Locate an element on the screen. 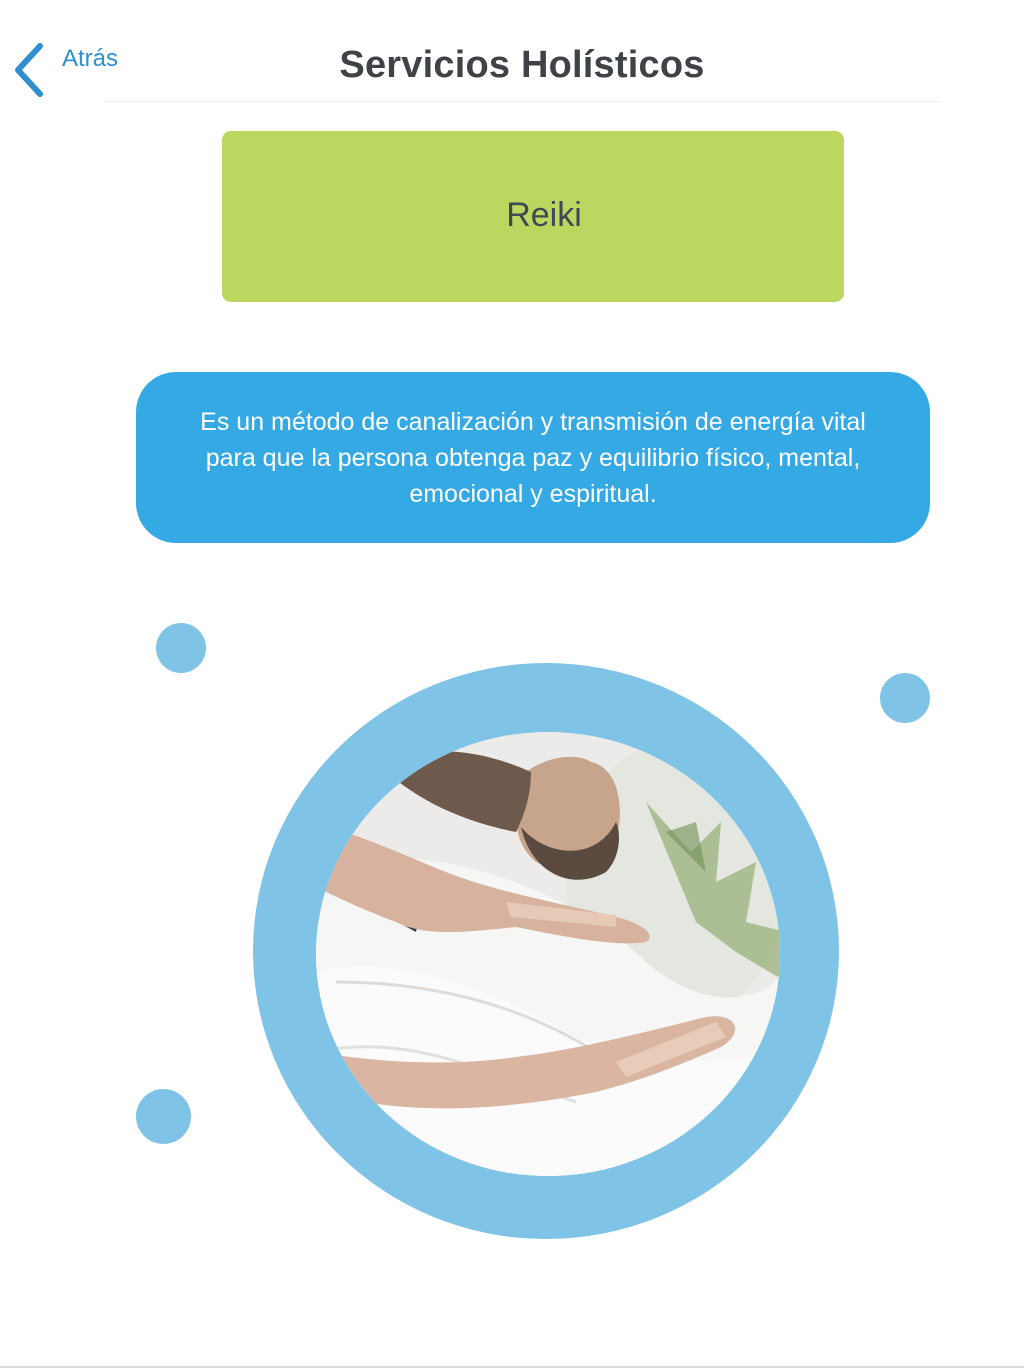 The height and width of the screenshot is (1368, 1024). reiki-illustration is located at coordinates (548, 954).